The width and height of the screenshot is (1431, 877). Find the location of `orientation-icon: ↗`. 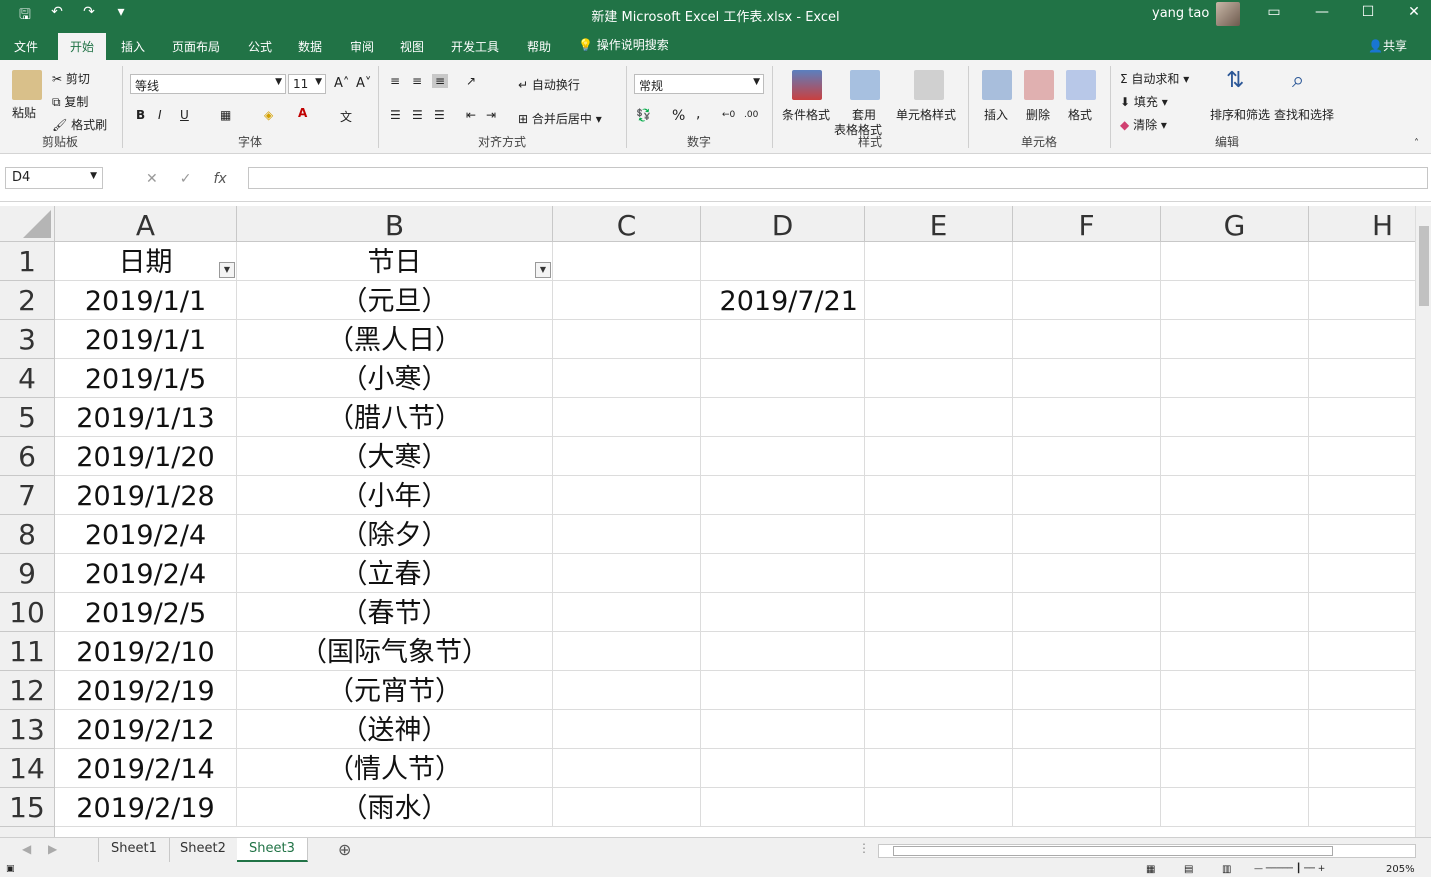

orientation-icon: ↗ is located at coordinates (471, 81).